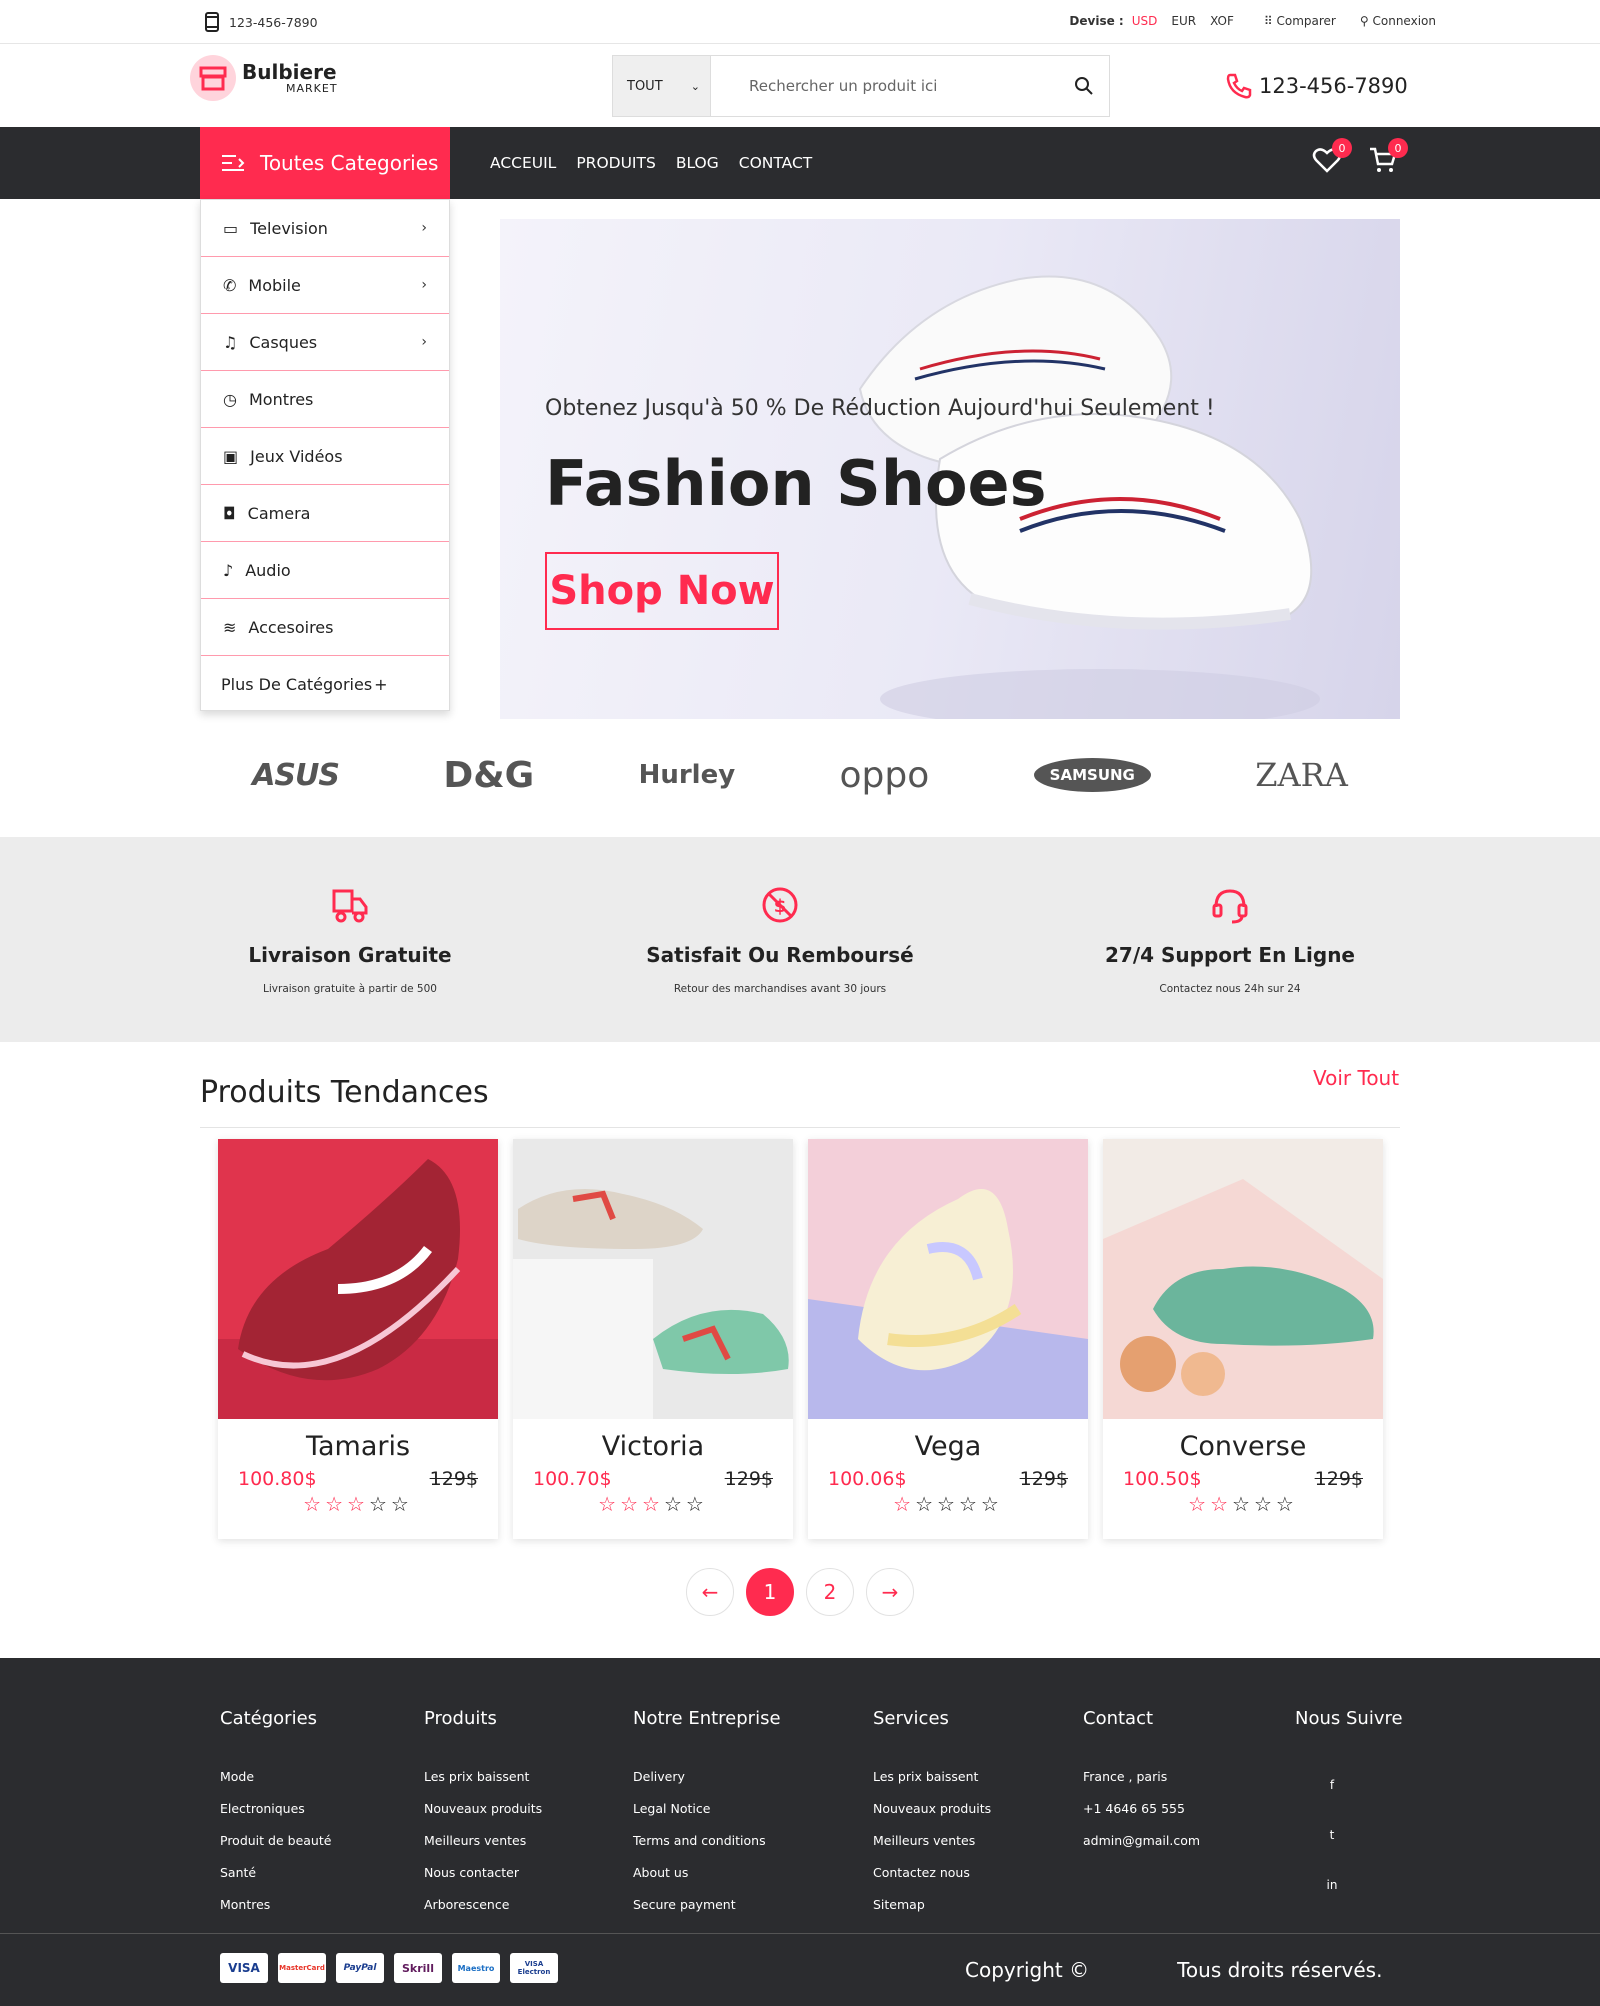  What do you see at coordinates (275, 1840) in the screenshot?
I see `footer-link: Produit de beauté` at bounding box center [275, 1840].